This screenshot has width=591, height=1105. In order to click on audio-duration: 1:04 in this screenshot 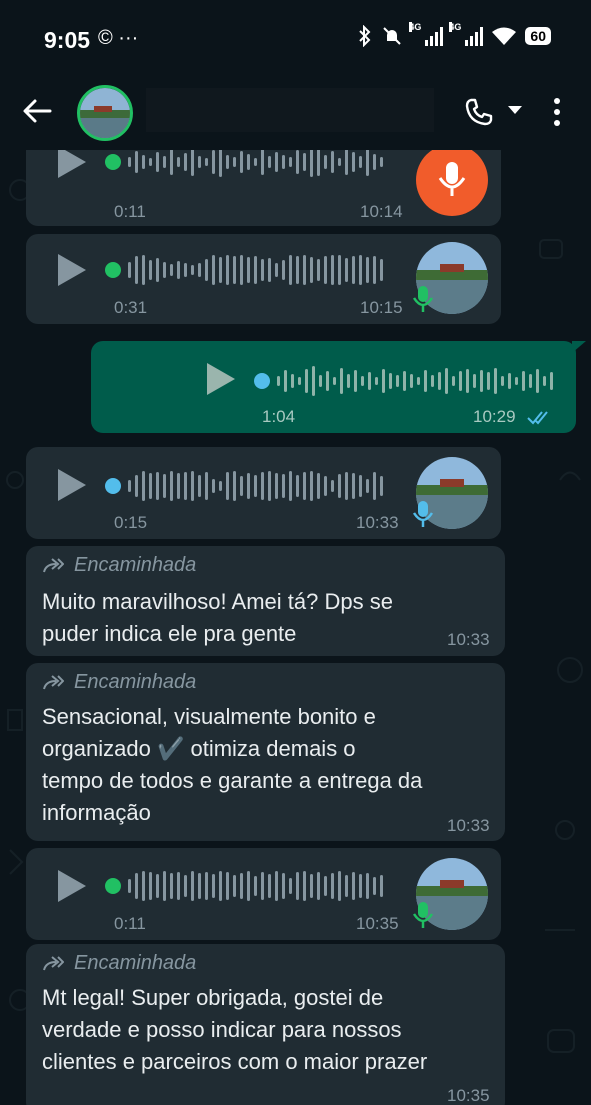, I will do `click(279, 416)`.